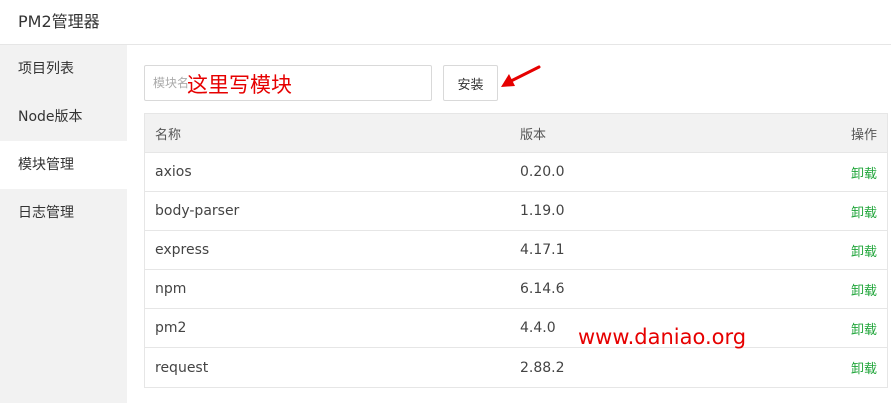 The width and height of the screenshot is (891, 403). I want to click on module-version: 6.14.6, so click(542, 289).